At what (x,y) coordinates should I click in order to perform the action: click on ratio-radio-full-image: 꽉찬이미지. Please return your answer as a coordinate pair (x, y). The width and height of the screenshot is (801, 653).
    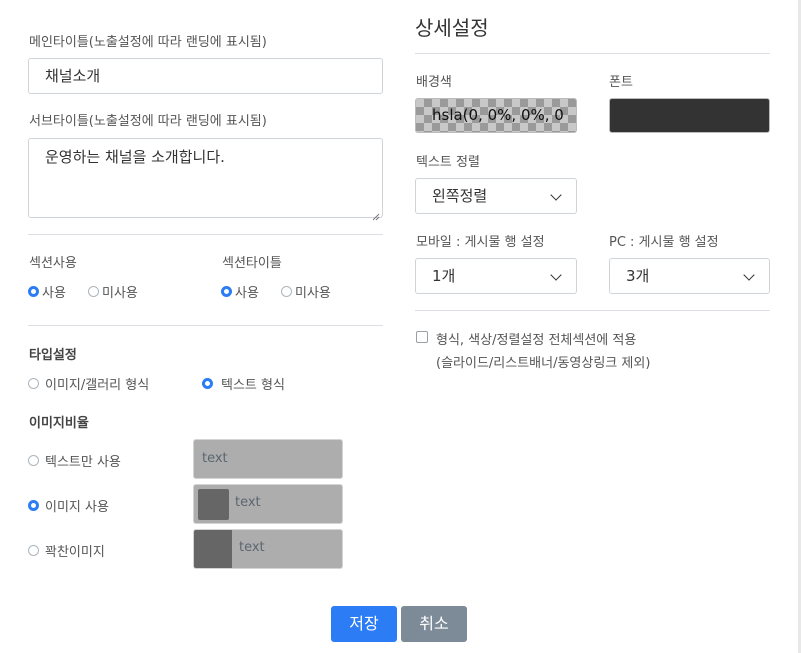
    Looking at the image, I should click on (66, 550).